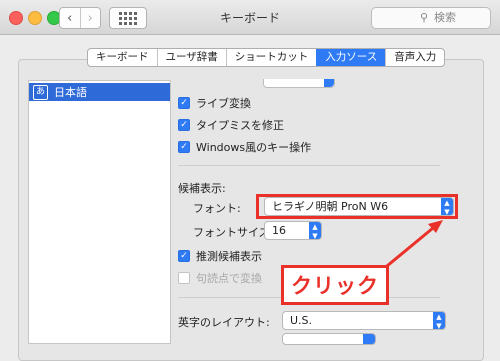 This screenshot has width=500, height=361. Describe the element at coordinates (191, 57) in the screenshot. I see `tab-user-dictionary: ユーザ辞書` at that location.